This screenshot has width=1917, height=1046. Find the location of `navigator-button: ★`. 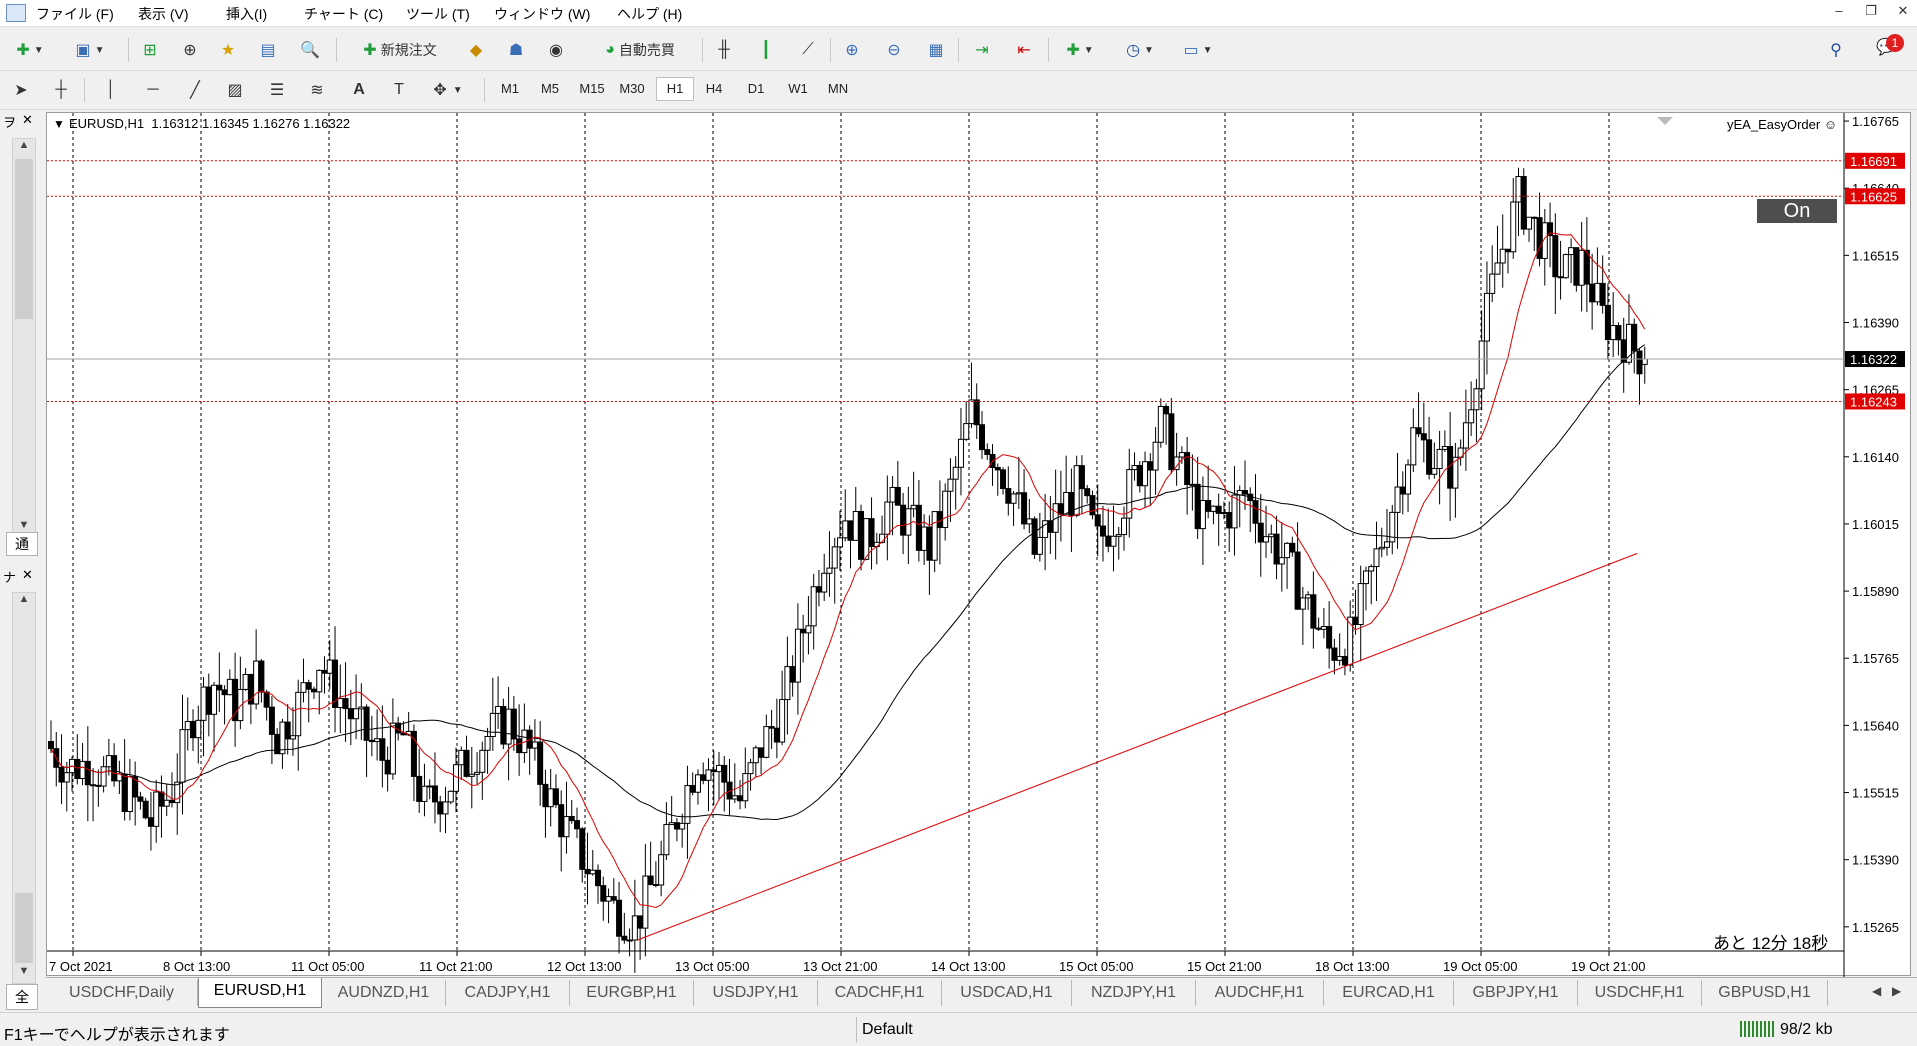

navigator-button: ★ is located at coordinates (228, 50).